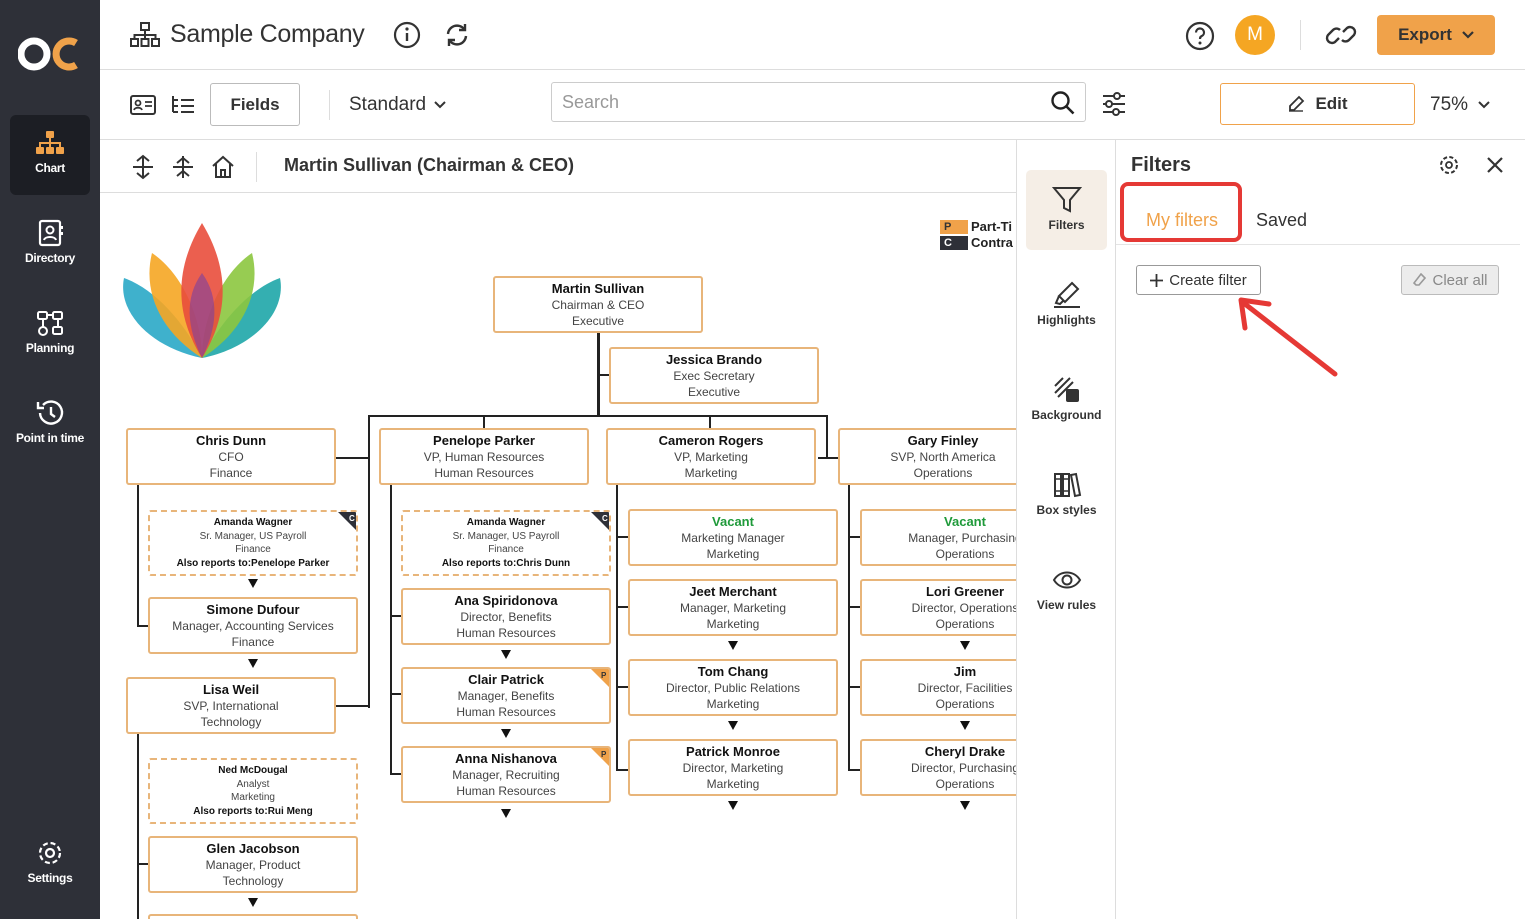 The width and height of the screenshot is (1525, 919). Describe the element at coordinates (1066, 495) in the screenshot. I see `rail-box-styles: Box styles` at that location.